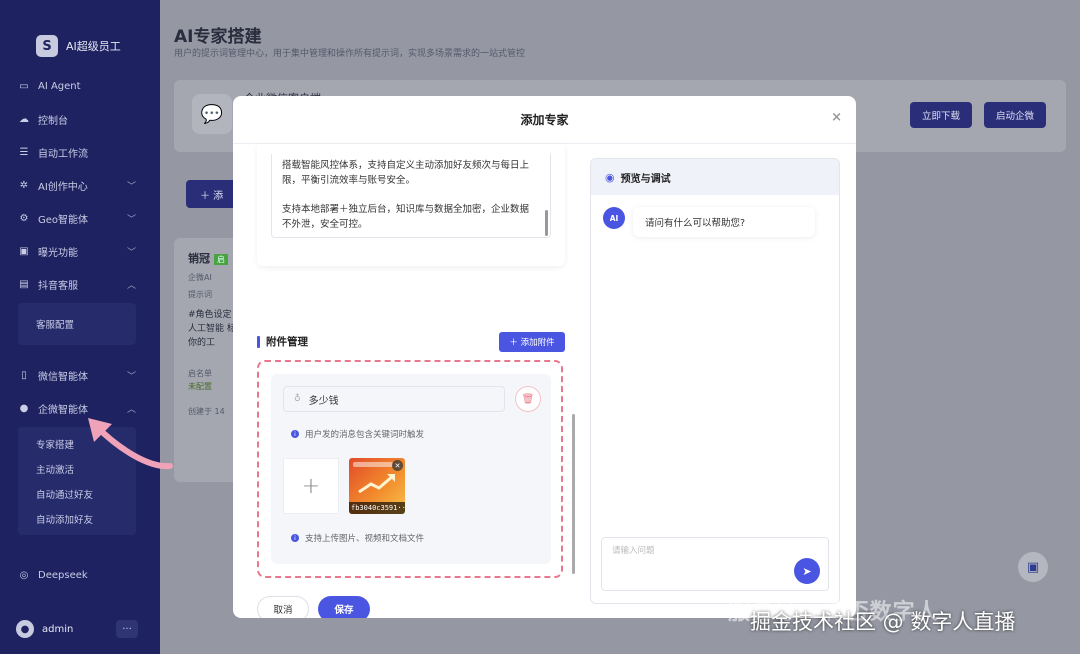  What do you see at coordinates (80, 35) in the screenshot?
I see `brand: S AI超级员工` at bounding box center [80, 35].